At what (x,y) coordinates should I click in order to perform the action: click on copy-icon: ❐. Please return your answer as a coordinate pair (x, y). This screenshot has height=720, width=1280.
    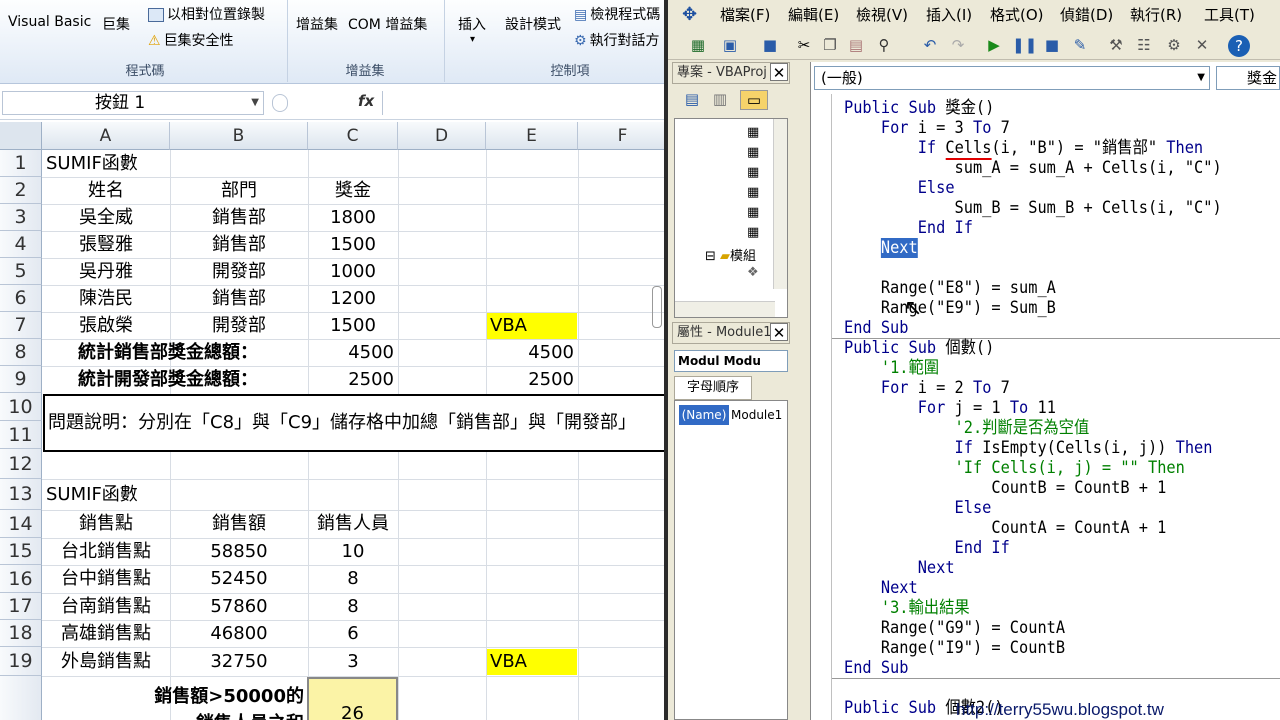
    Looking at the image, I should click on (830, 45).